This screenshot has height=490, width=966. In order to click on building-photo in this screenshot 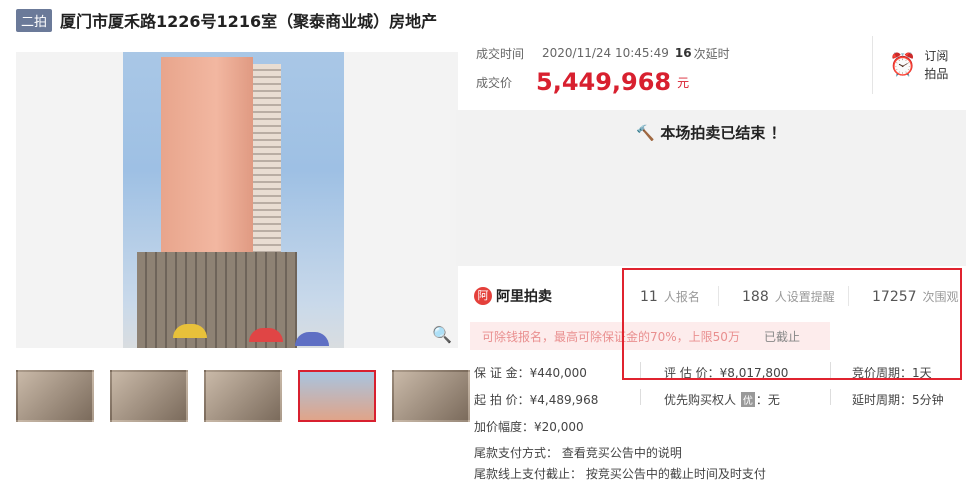, I will do `click(233, 200)`.